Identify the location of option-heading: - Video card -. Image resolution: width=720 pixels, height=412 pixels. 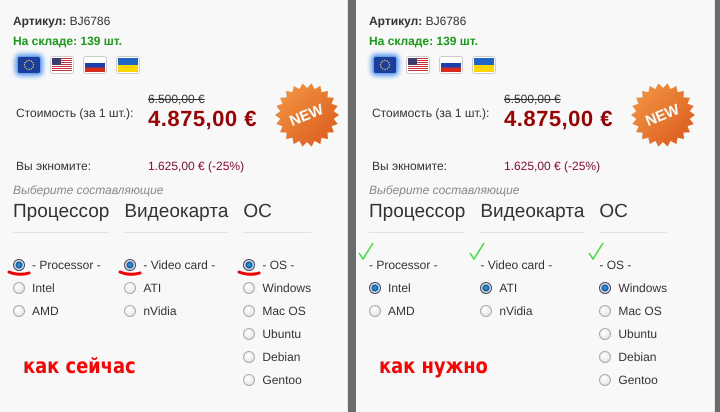
(516, 265).